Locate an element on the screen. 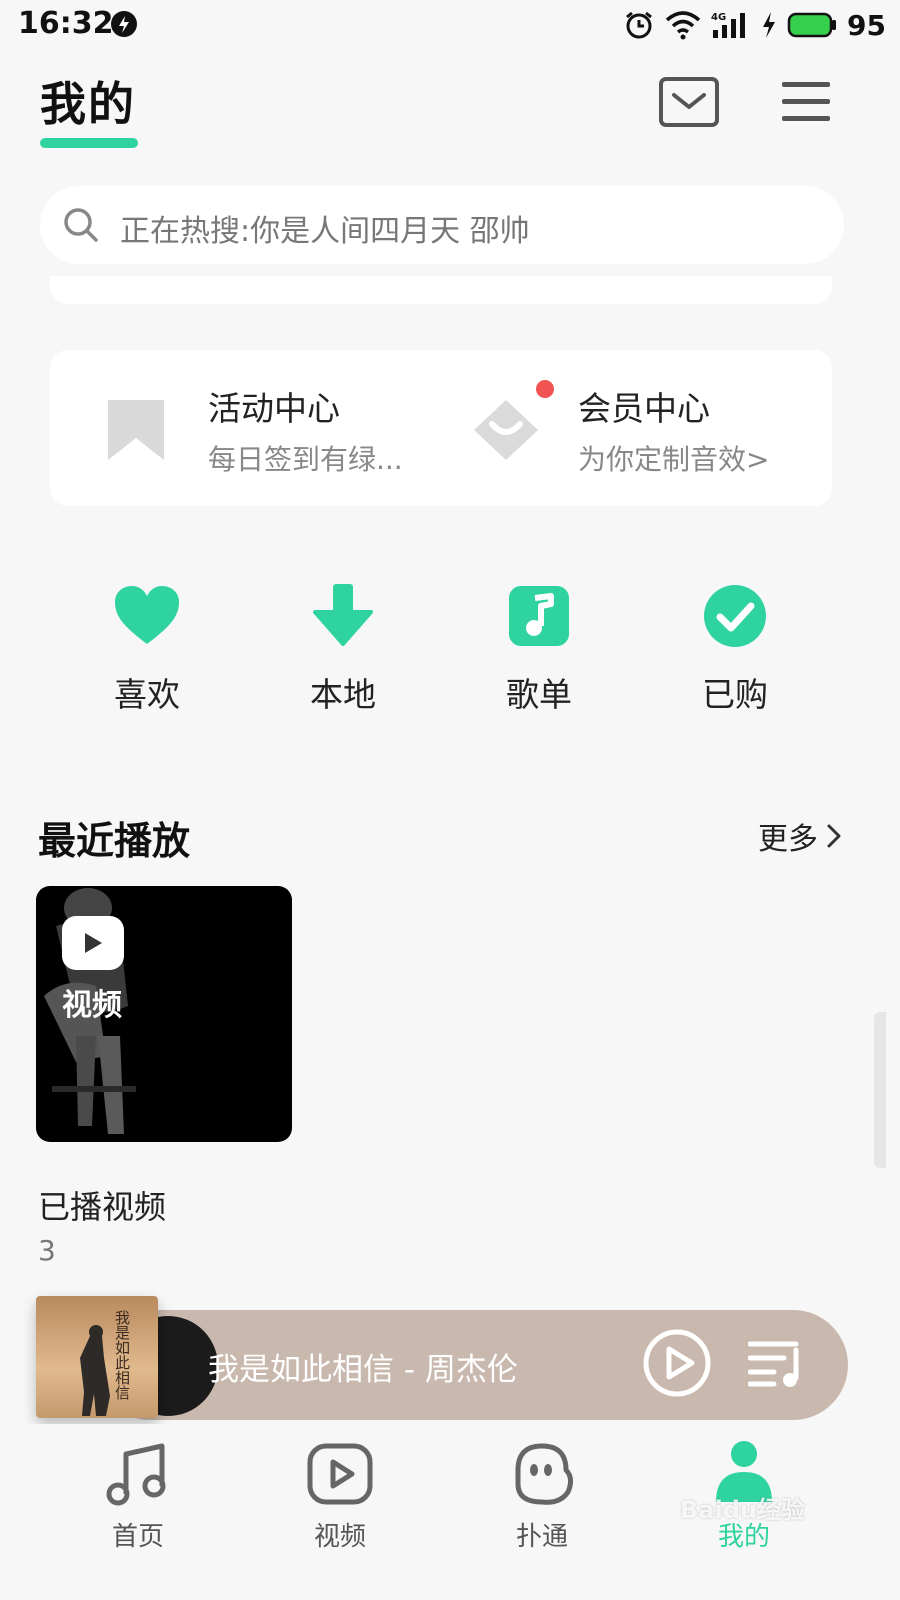 The width and height of the screenshot is (900, 1600). diamond-icon is located at coordinates (506, 430).